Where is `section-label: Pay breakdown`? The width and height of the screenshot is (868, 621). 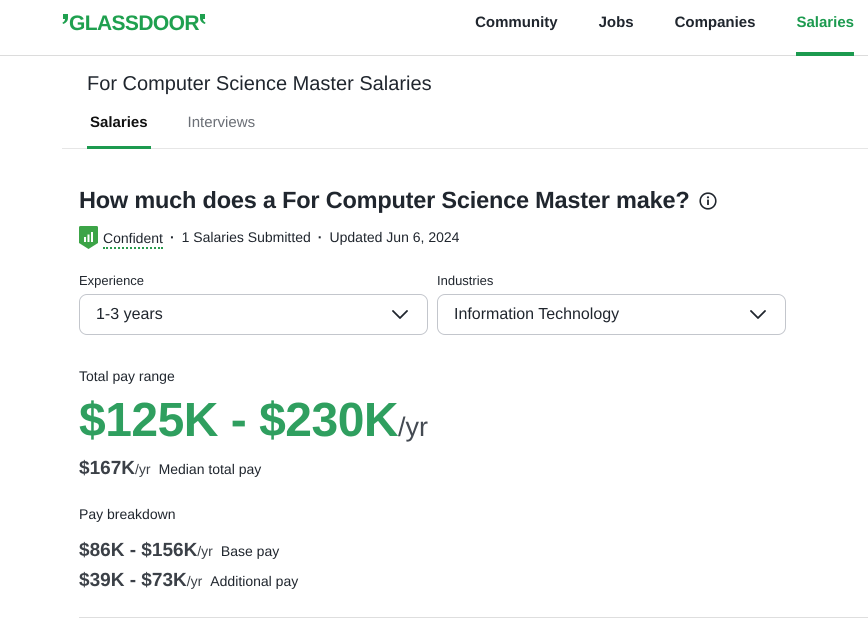 section-label: Pay breakdown is located at coordinates (127, 514).